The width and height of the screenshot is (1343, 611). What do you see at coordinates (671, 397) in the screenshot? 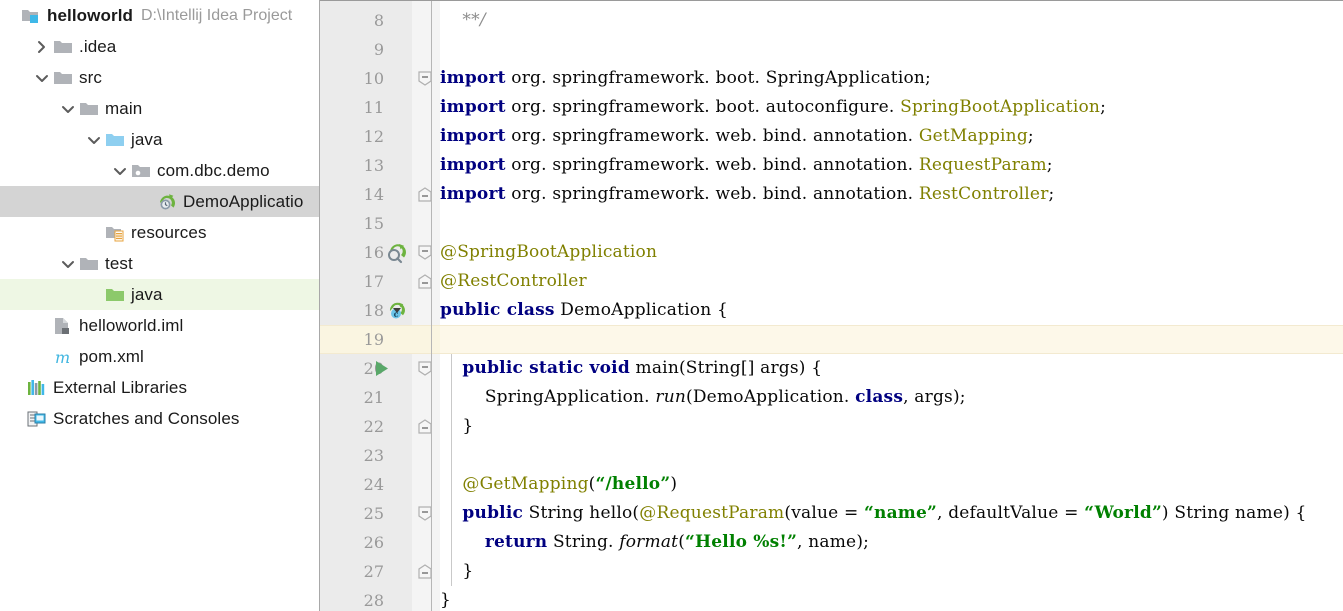
I see `code-token: run` at bounding box center [671, 397].